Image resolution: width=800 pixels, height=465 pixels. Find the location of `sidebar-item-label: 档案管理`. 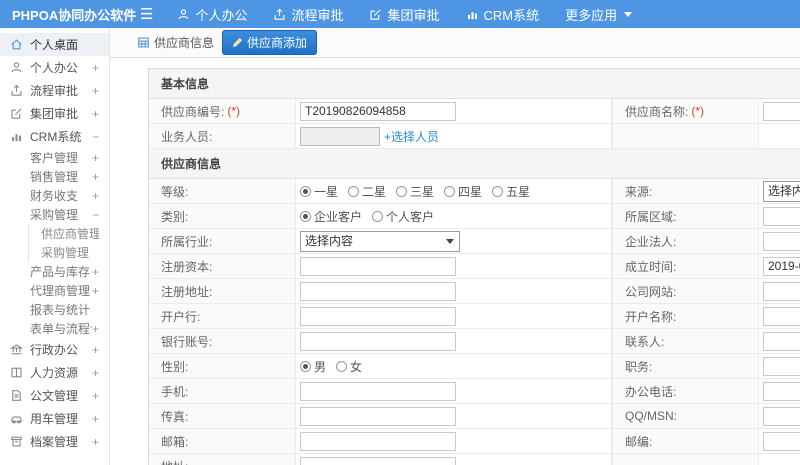

sidebar-item-label: 档案管理 is located at coordinates (54, 442).